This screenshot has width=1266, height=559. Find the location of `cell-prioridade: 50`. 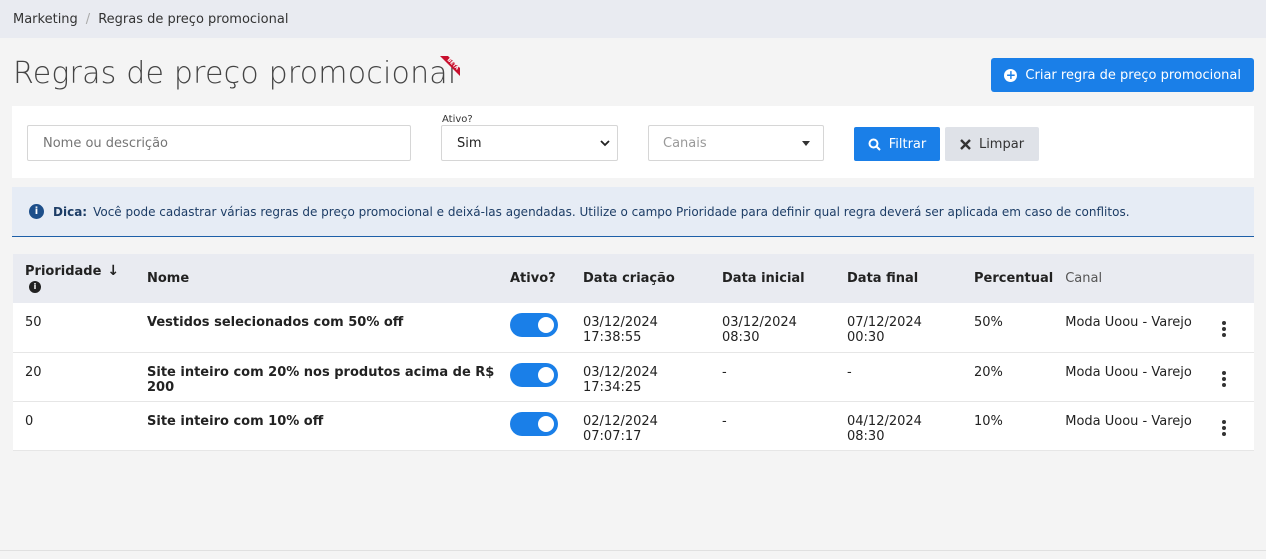

cell-prioridade: 50 is located at coordinates (33, 322).